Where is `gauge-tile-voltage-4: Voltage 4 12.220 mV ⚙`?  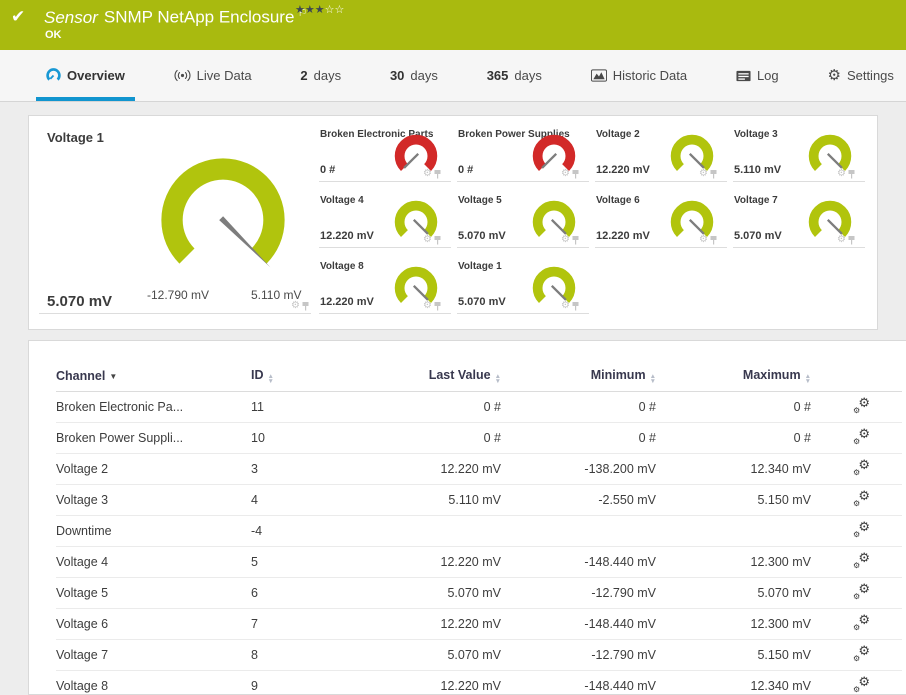 gauge-tile-voltage-4: Voltage 4 12.220 mV ⚙ is located at coordinates (385, 220).